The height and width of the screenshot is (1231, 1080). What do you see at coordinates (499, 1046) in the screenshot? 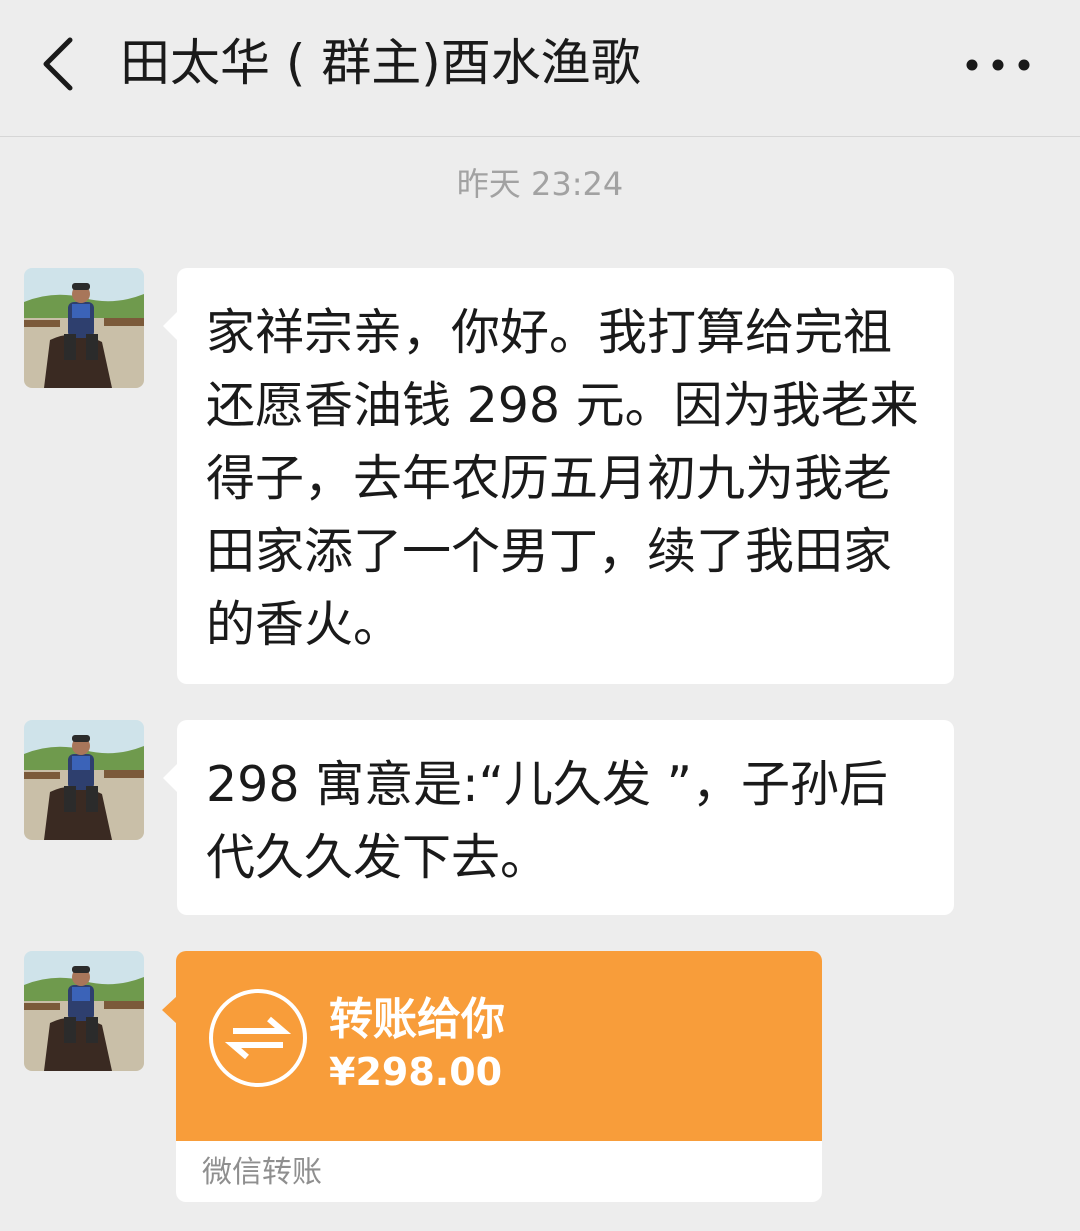
I see `transfer-card-header: 转账给你 ¥298.00` at bounding box center [499, 1046].